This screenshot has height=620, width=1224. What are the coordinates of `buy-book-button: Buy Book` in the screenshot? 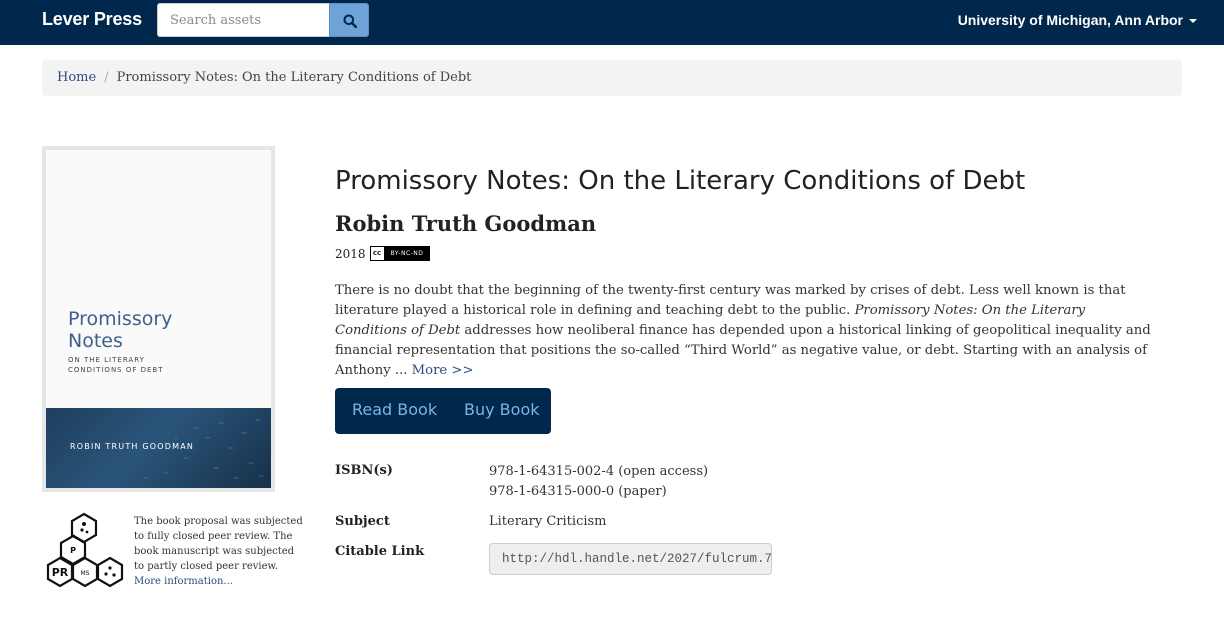 It's located at (502, 409).